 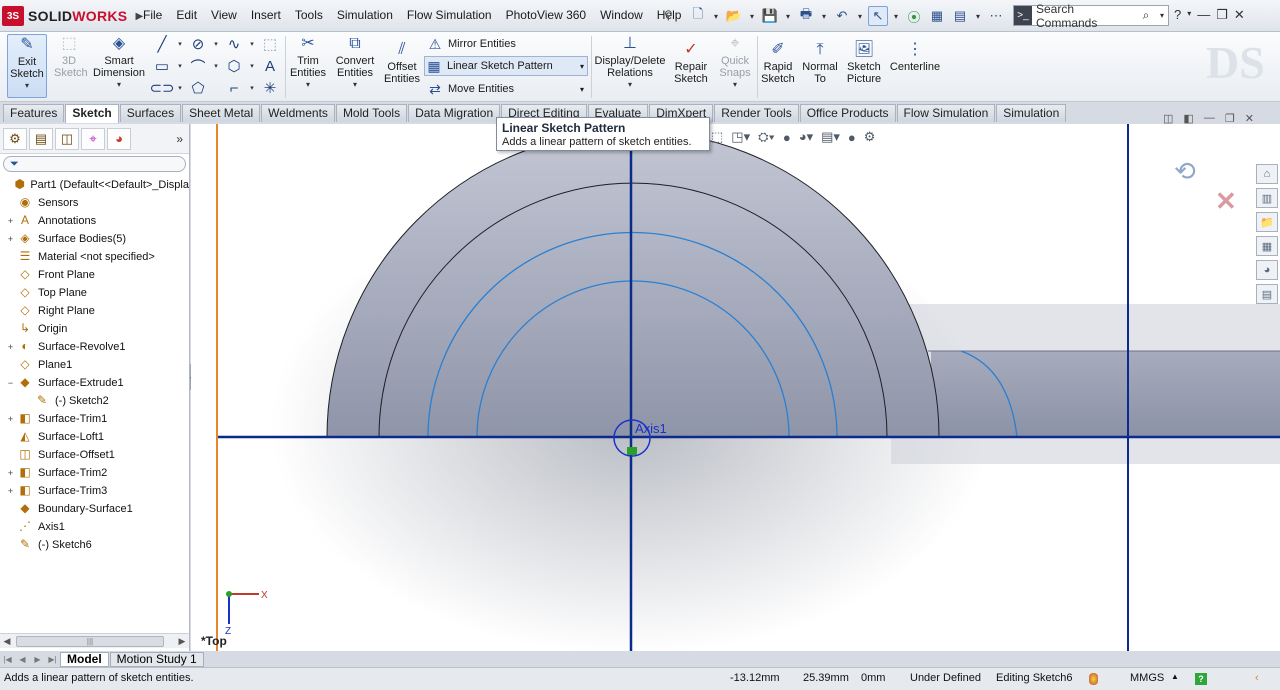 What do you see at coordinates (582, 89) in the screenshot?
I see `move-dropdown-icon: ▾` at bounding box center [582, 89].